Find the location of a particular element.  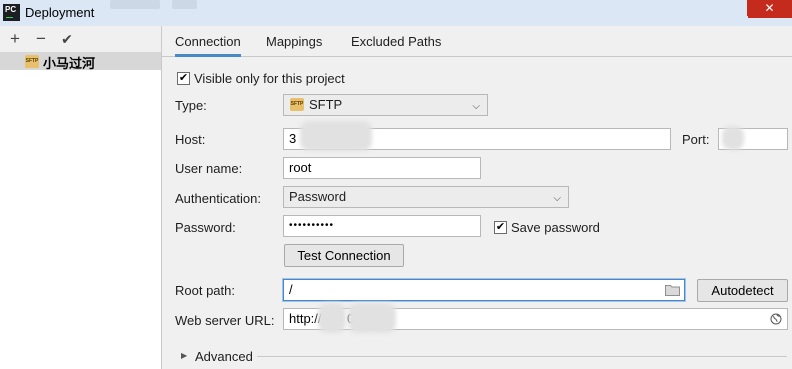

remove-server-button: − is located at coordinates (41, 39).